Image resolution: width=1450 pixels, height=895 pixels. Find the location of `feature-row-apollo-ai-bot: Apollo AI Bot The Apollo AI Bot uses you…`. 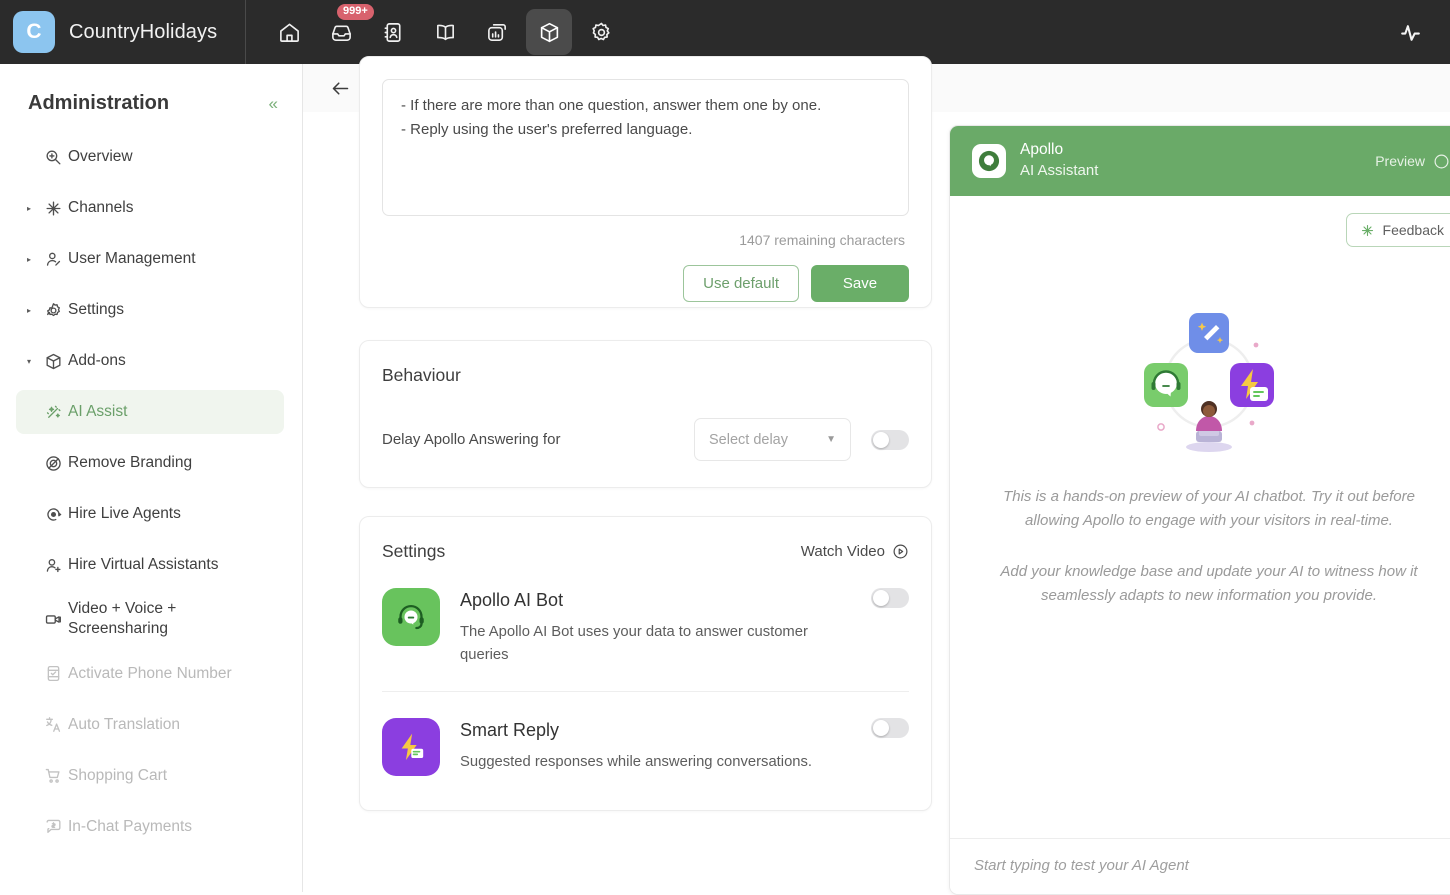

feature-row-apollo-ai-bot: Apollo AI Bot The Apollo AI Bot uses you… is located at coordinates (645, 626).